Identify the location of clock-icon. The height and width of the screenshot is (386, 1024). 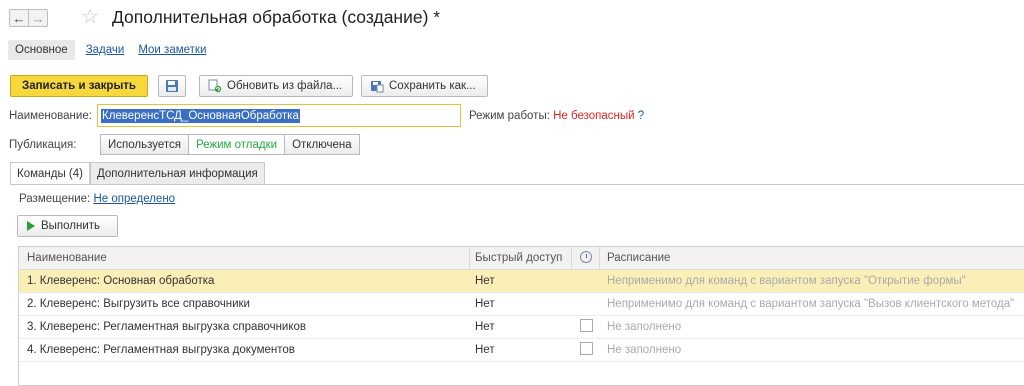
(586, 256).